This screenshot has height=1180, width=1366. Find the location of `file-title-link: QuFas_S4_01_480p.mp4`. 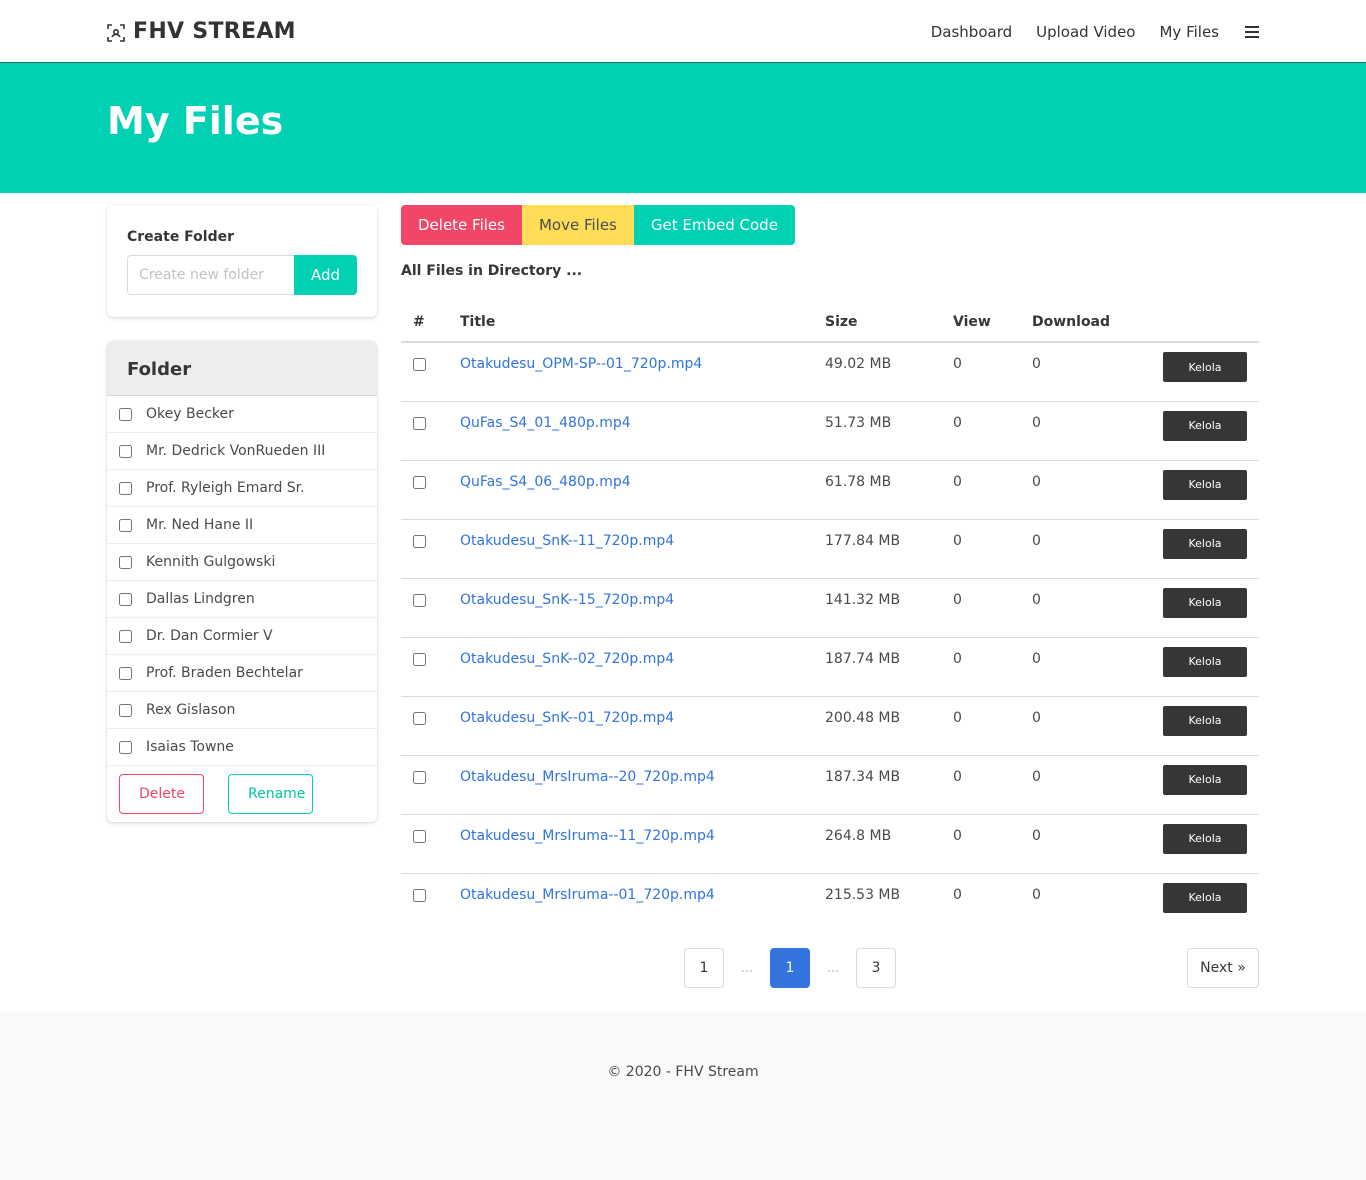

file-title-link: QuFas_S4_01_480p.mp4 is located at coordinates (545, 423).